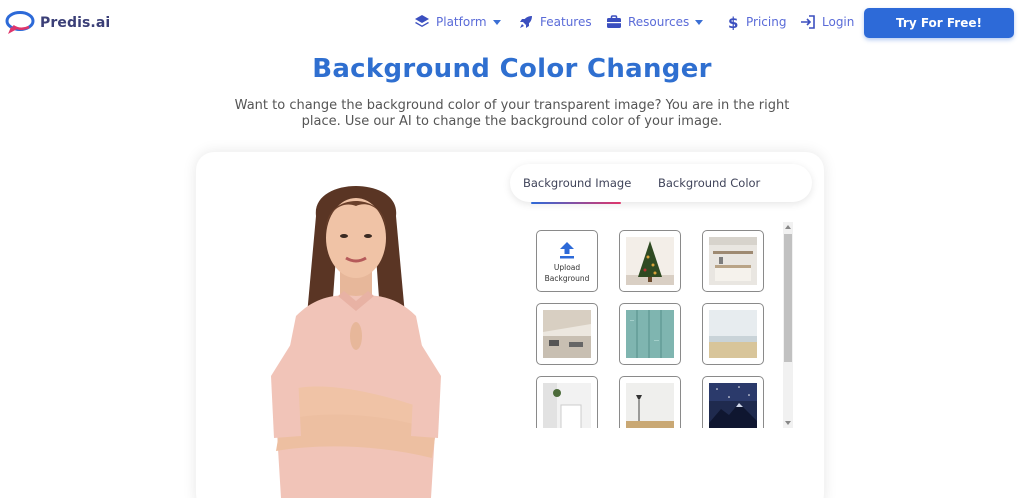 The height and width of the screenshot is (498, 1024). Describe the element at coordinates (576, 203) in the screenshot. I see `active-tab-indicator` at that location.